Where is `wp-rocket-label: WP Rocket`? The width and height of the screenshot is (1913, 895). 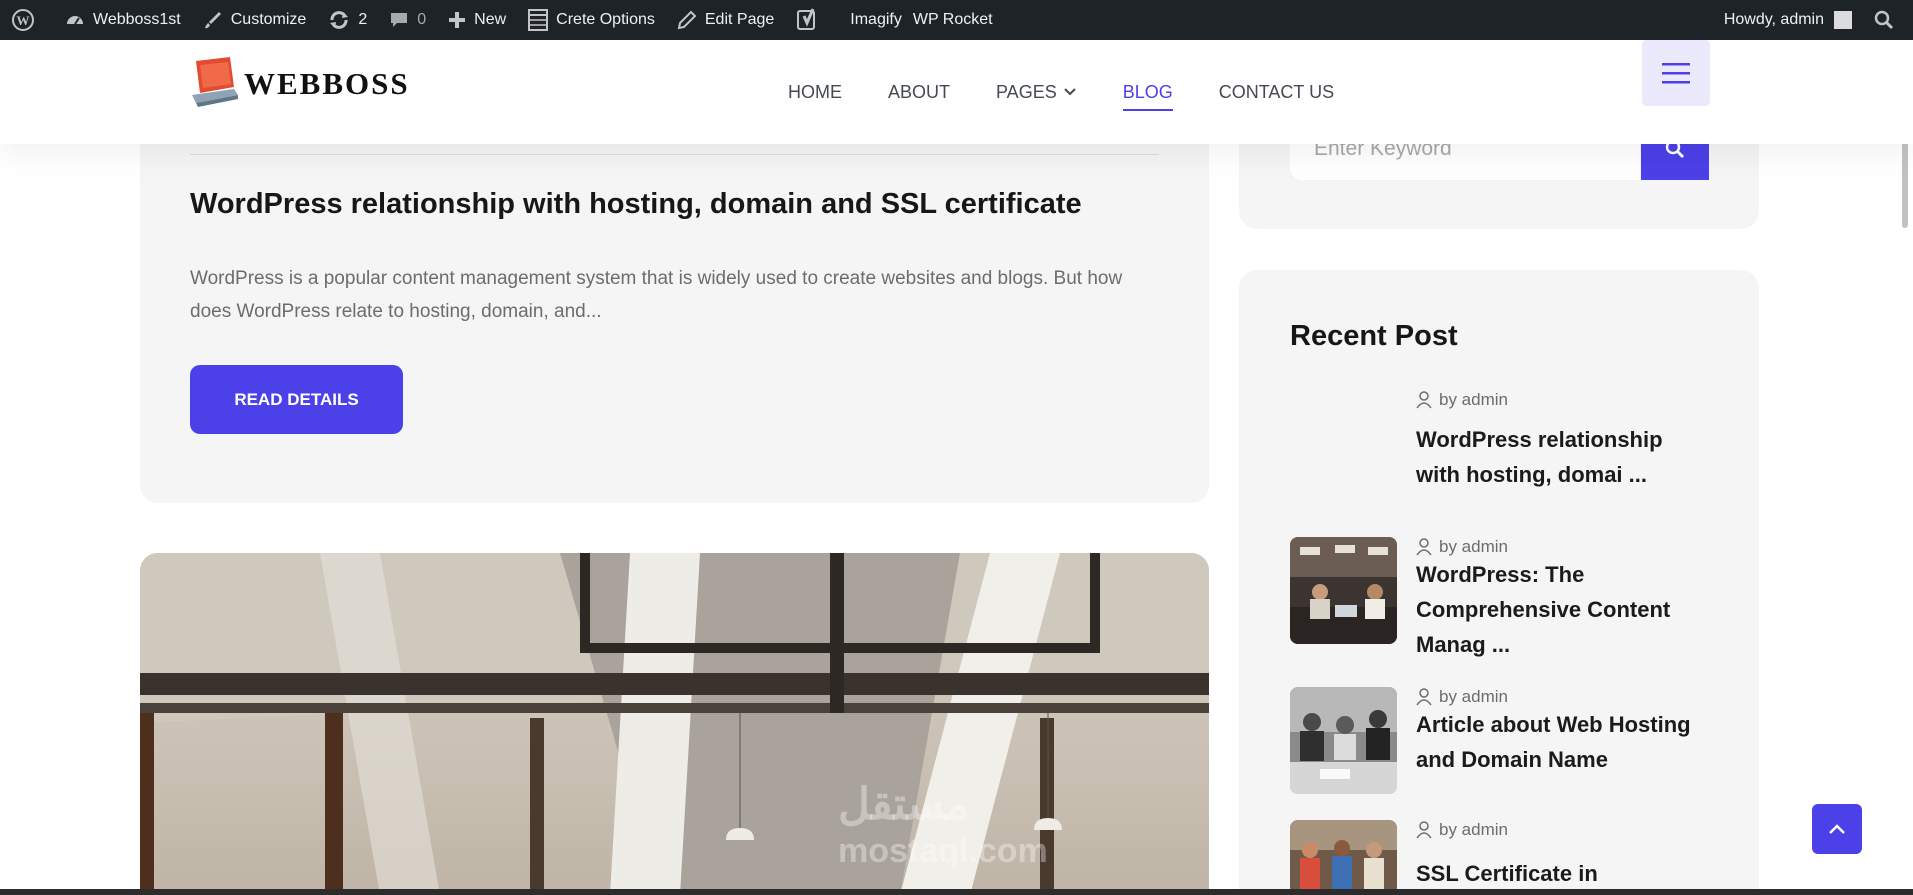 wp-rocket-label: WP Rocket is located at coordinates (952, 19).